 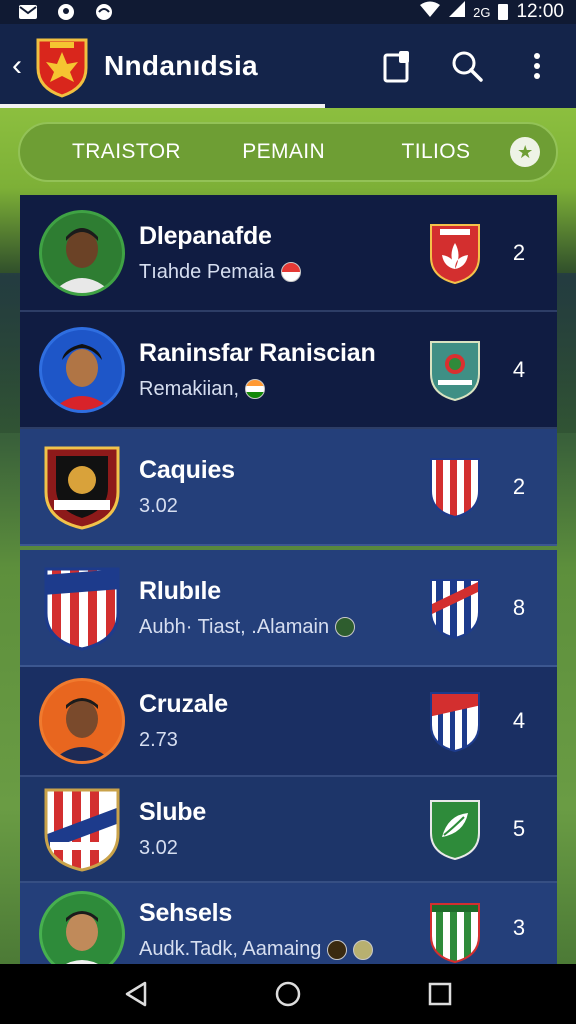 I want to click on red-white-stripes-crest-icon, so click(x=455, y=721).